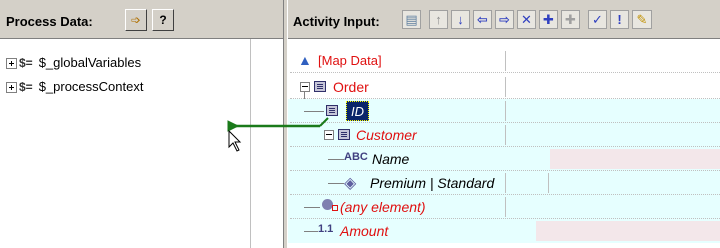  I want to click on activity-input-title: Activity Input:, so click(336, 21).